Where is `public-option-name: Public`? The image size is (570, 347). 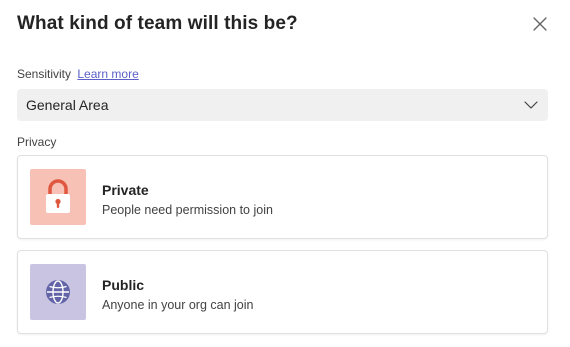 public-option-name: Public is located at coordinates (123, 285).